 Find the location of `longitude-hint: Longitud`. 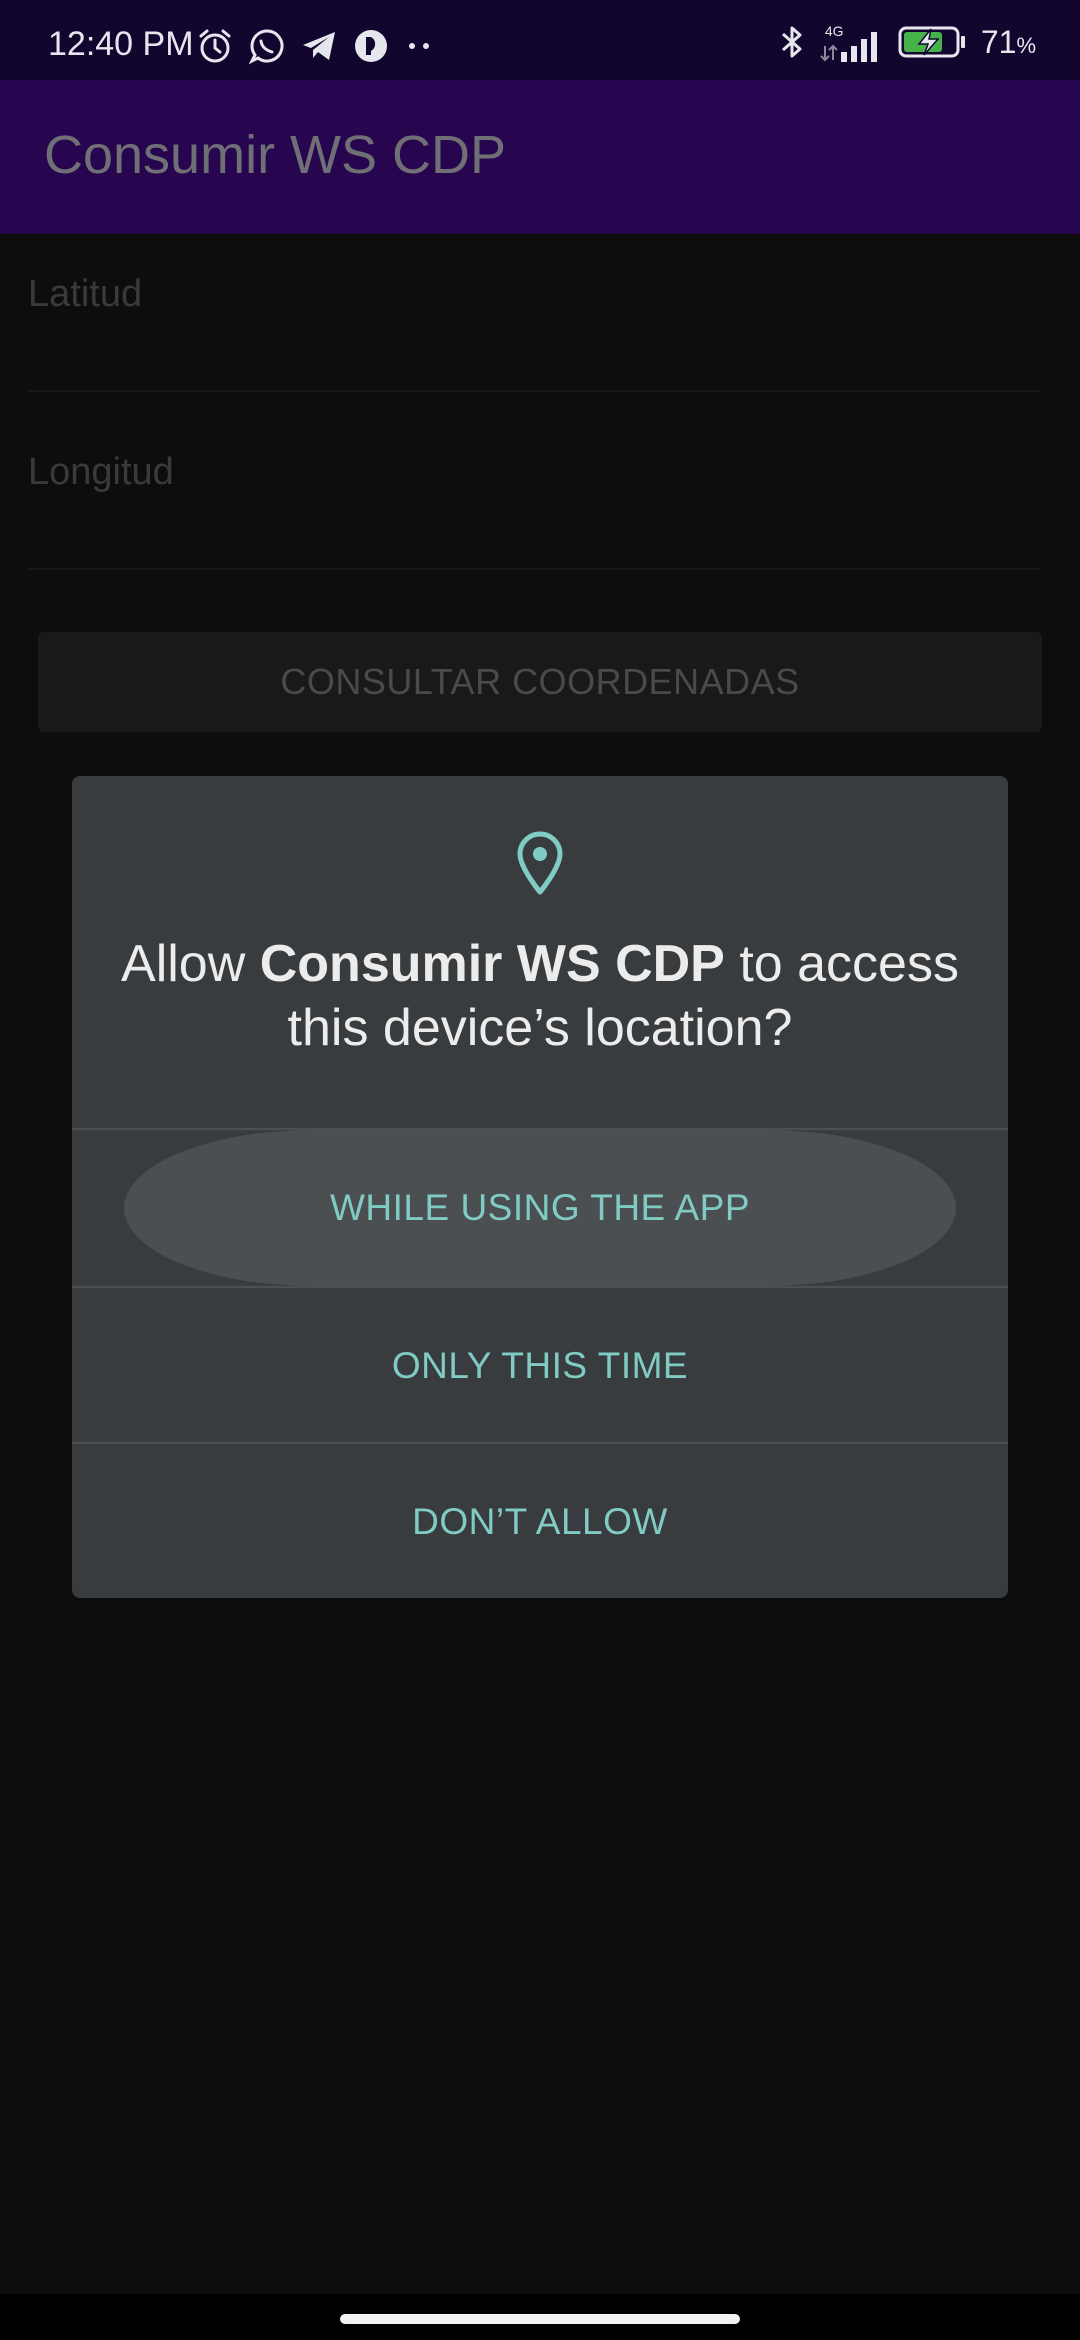

longitude-hint: Longitud is located at coordinates (101, 472).